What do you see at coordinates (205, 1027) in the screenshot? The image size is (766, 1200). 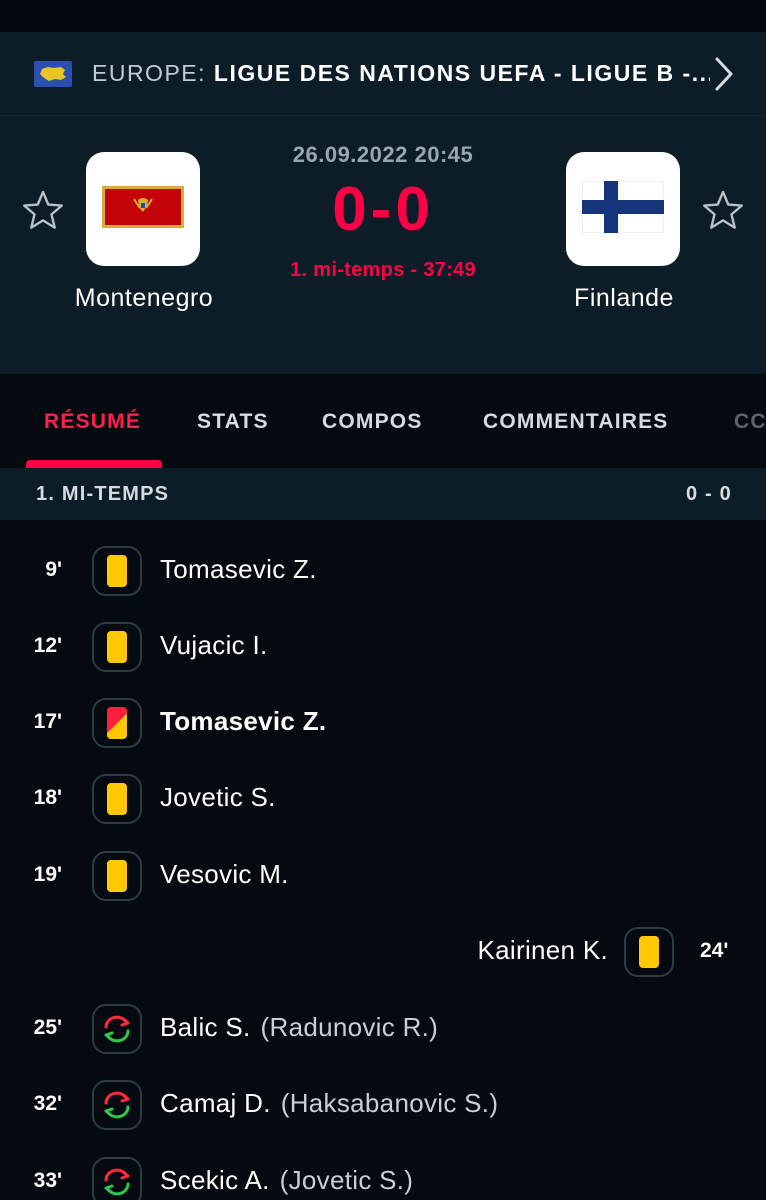 I see `sub-player-in: Balic S.` at bounding box center [205, 1027].